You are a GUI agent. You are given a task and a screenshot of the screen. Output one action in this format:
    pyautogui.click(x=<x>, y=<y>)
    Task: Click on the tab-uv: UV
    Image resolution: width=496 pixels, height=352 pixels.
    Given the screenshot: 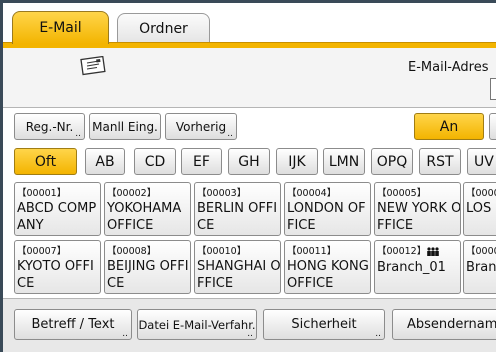 What is the action you would take?
    pyautogui.click(x=481, y=161)
    